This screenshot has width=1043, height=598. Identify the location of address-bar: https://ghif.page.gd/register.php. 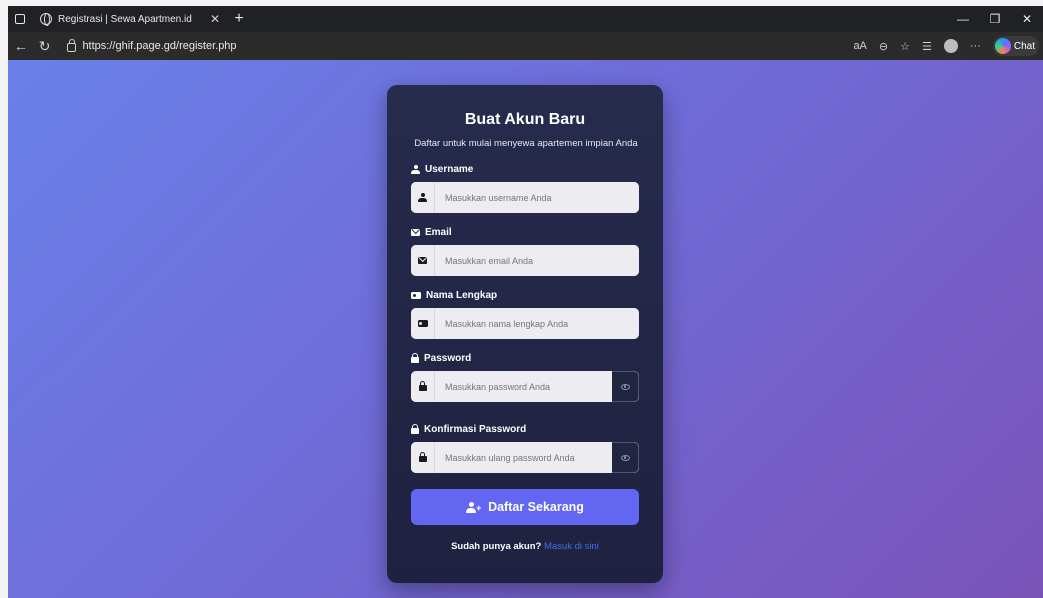
(453, 46).